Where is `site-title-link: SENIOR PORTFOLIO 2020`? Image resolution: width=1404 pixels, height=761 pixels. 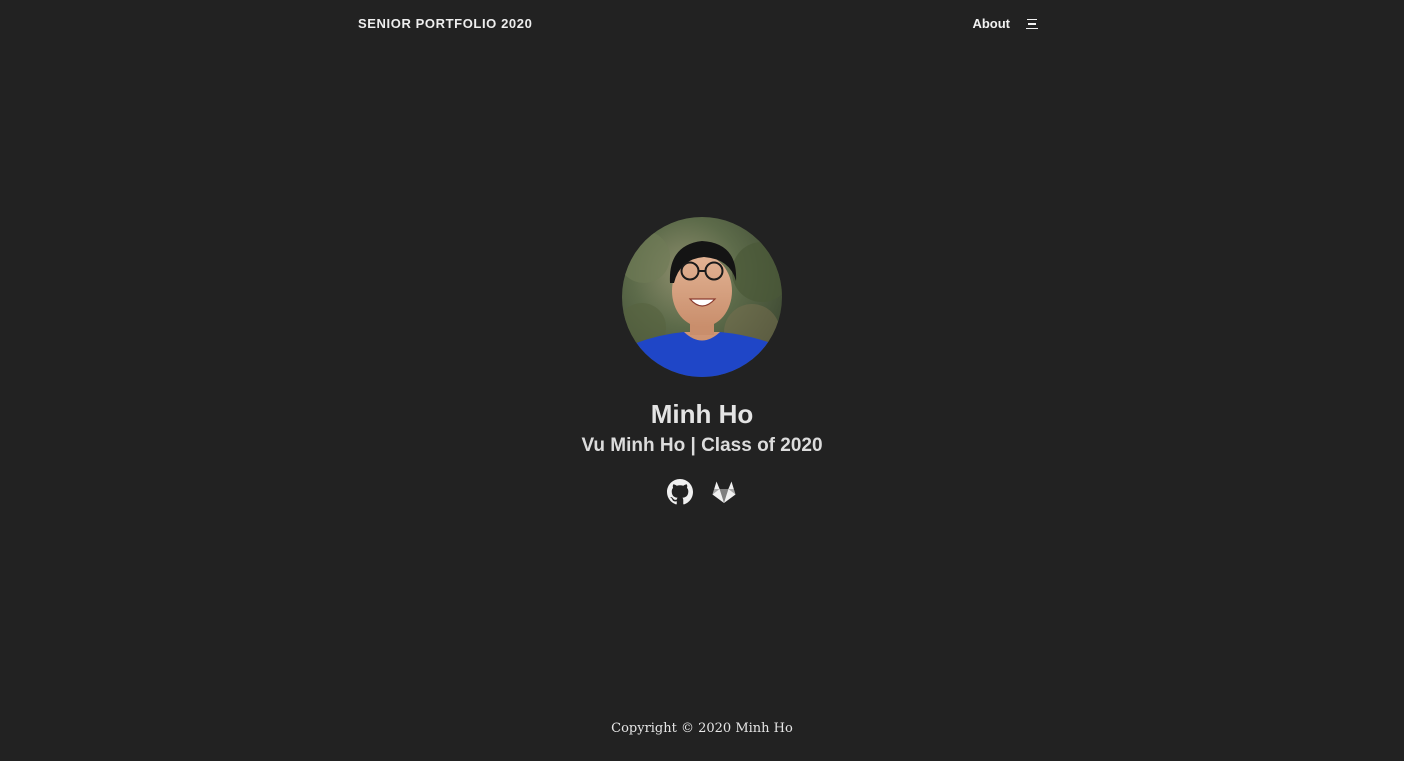
site-title-link: SENIOR PORTFOLIO 2020 is located at coordinates (445, 23).